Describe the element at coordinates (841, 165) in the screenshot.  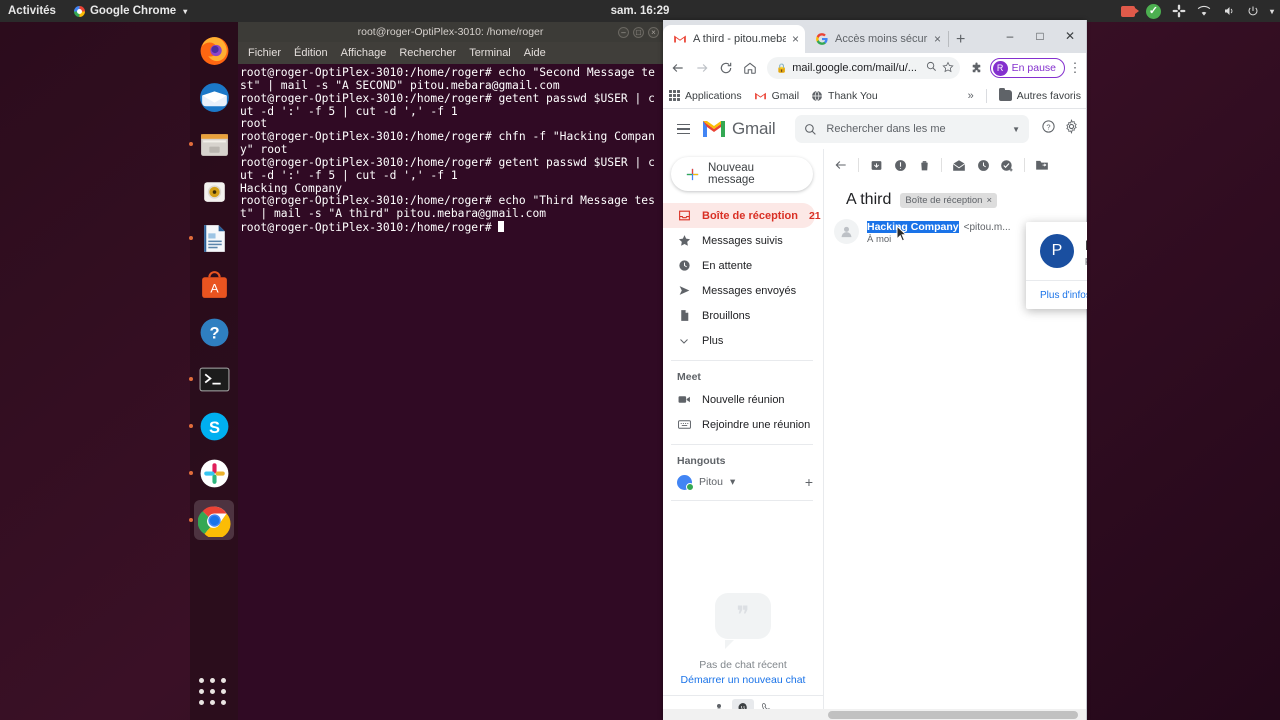
I see `back-arrow-icon` at that location.